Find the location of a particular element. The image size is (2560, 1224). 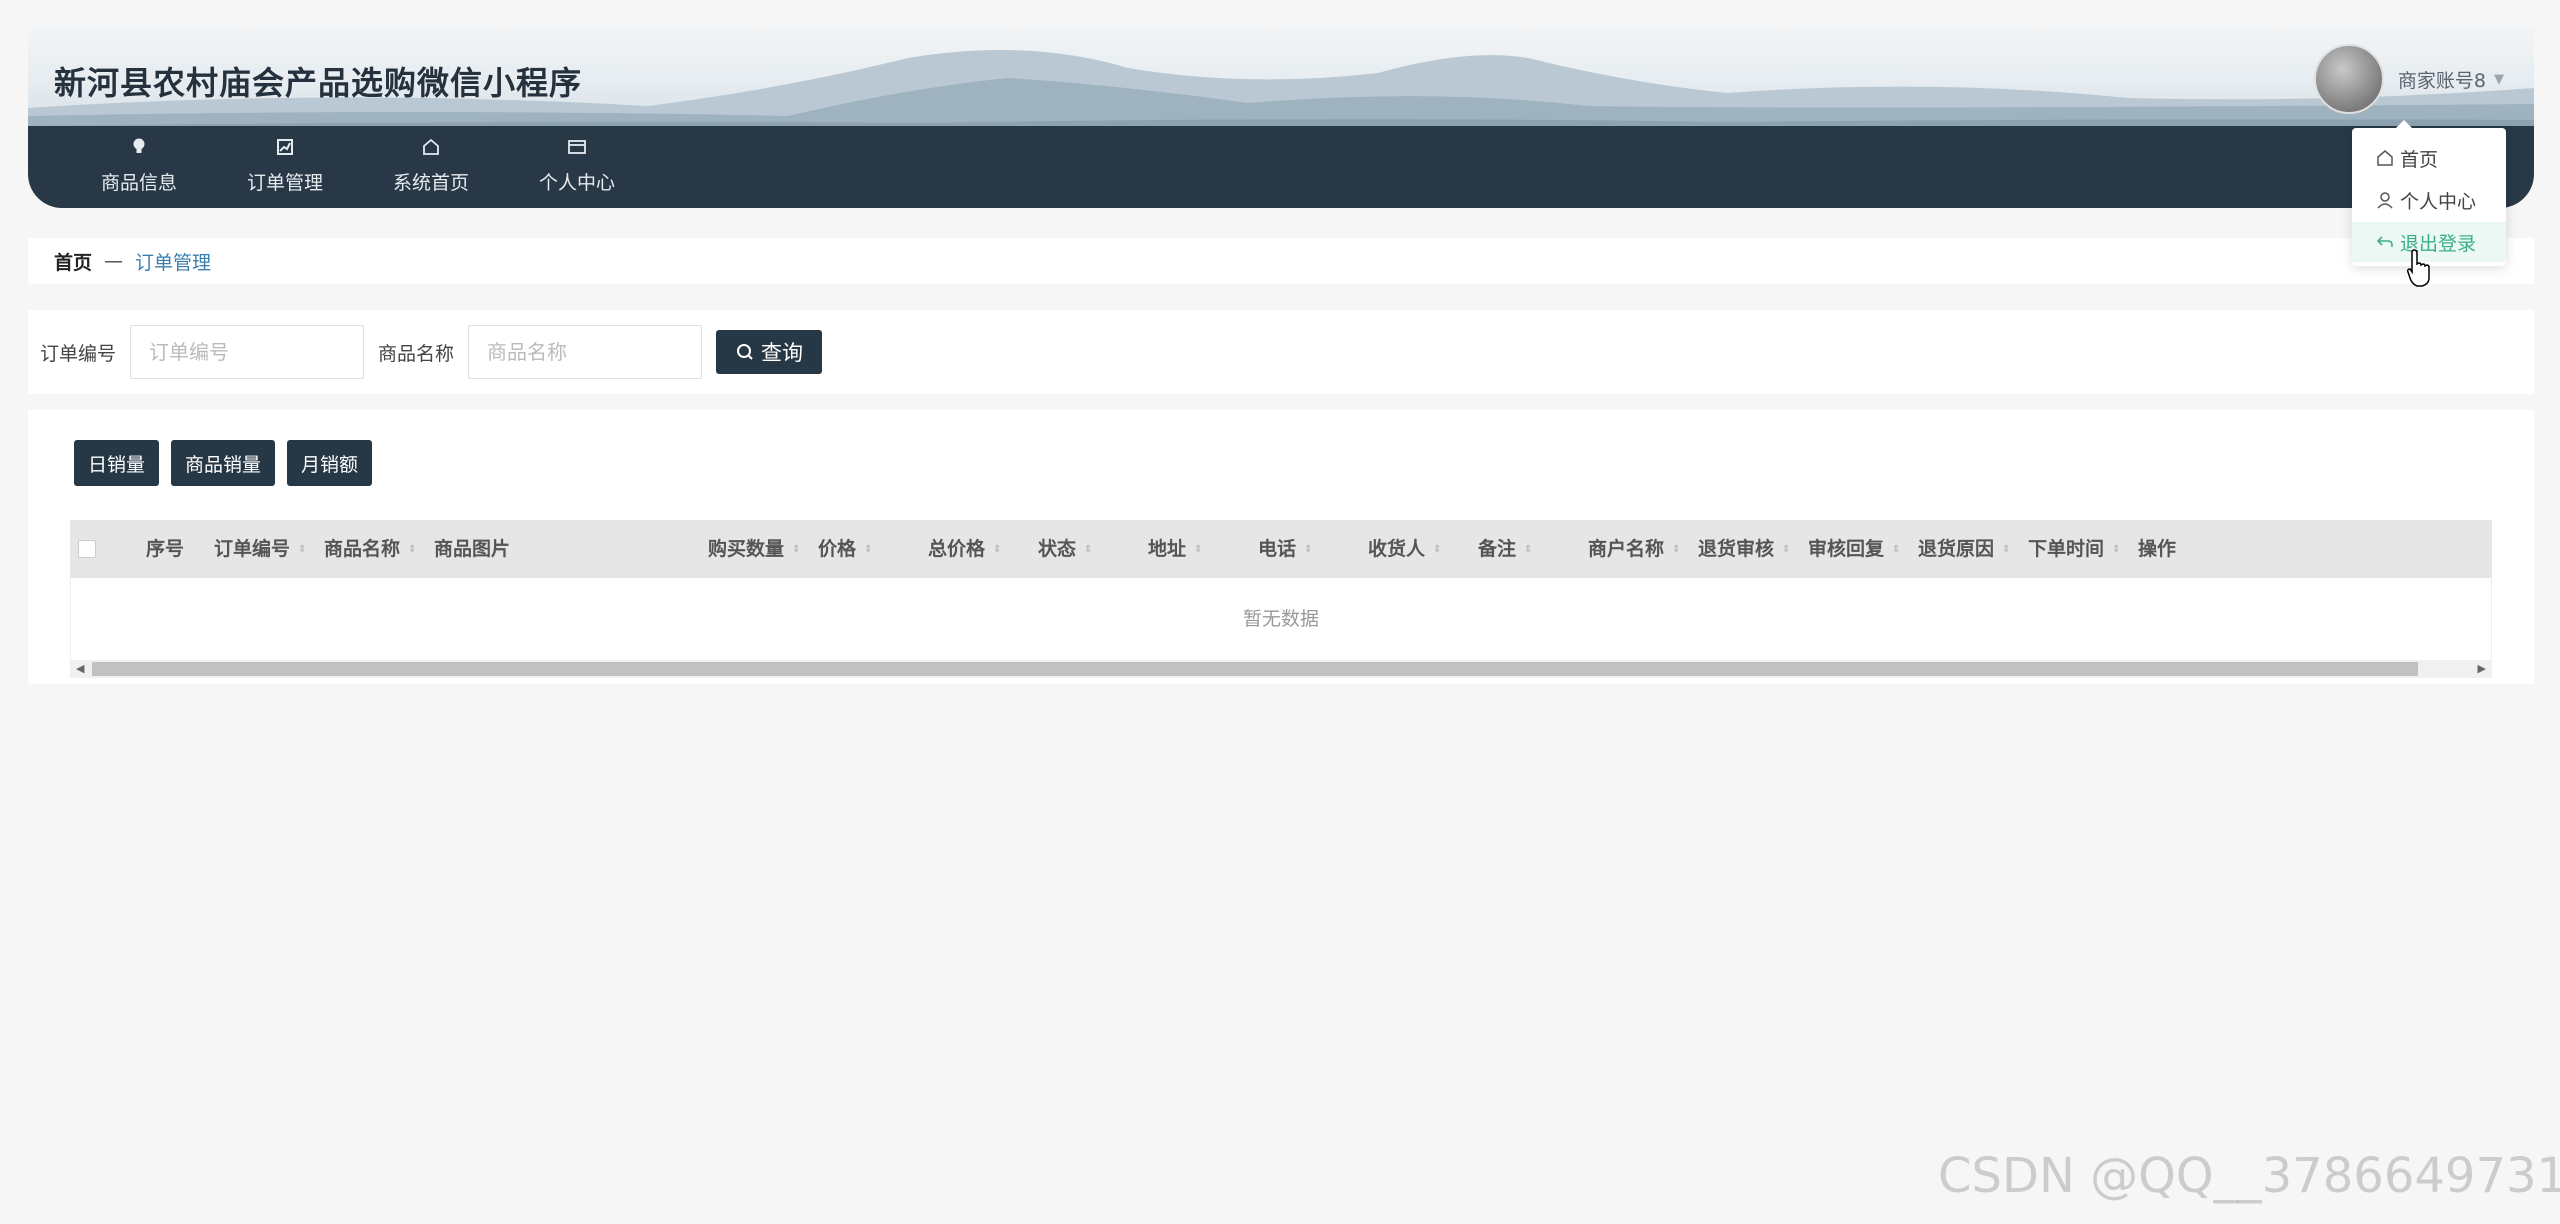

wallet-icon is located at coordinates (577, 147).